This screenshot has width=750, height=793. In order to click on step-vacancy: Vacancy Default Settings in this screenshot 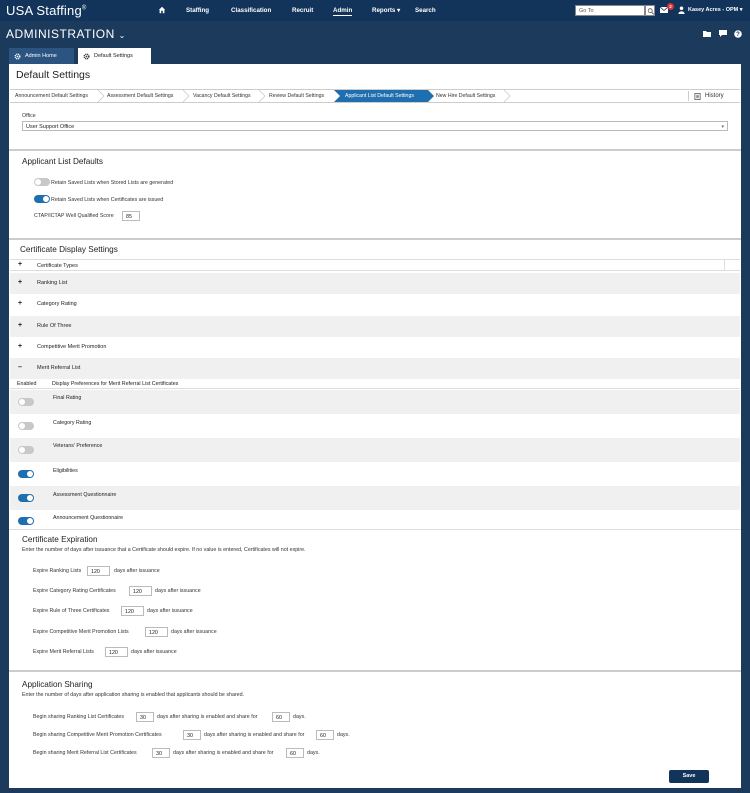, I will do `click(219, 96)`.